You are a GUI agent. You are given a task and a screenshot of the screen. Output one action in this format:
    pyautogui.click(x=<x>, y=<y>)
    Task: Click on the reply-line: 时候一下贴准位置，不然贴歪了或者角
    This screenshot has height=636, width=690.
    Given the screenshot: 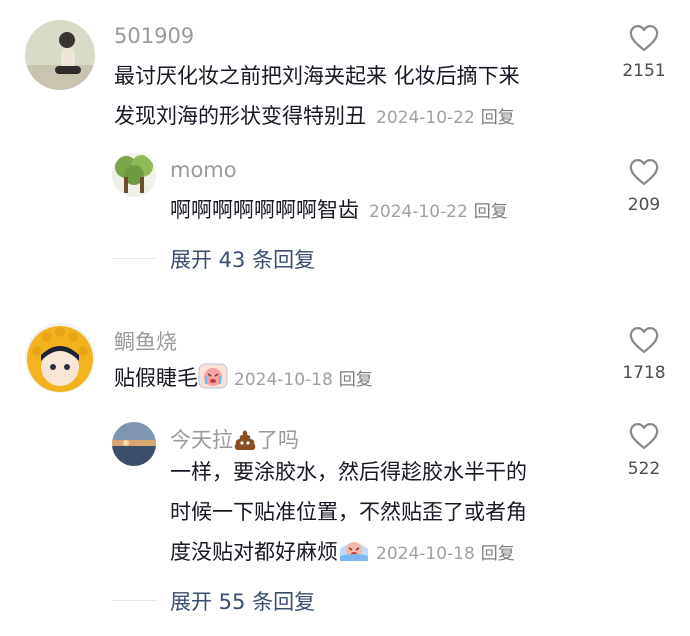 What is the action you would take?
    pyautogui.click(x=348, y=512)
    